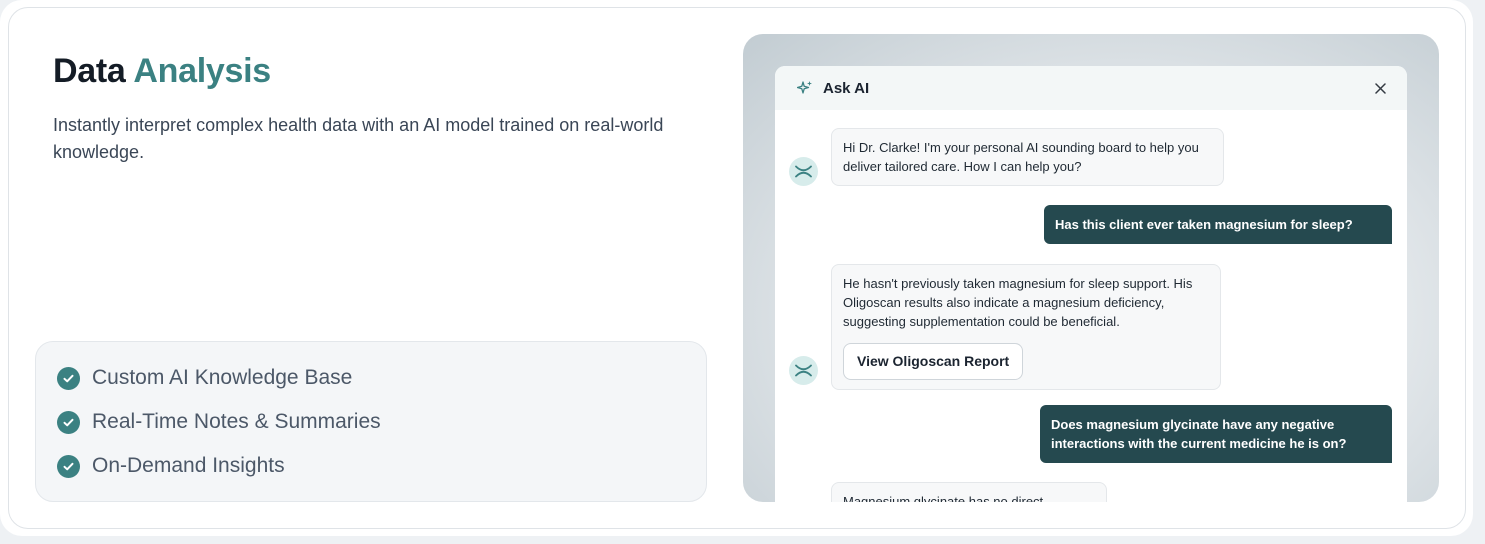 This screenshot has width=1485, height=544. What do you see at coordinates (222, 377) in the screenshot?
I see `feature-label: Custom AI Knowledge Base` at bounding box center [222, 377].